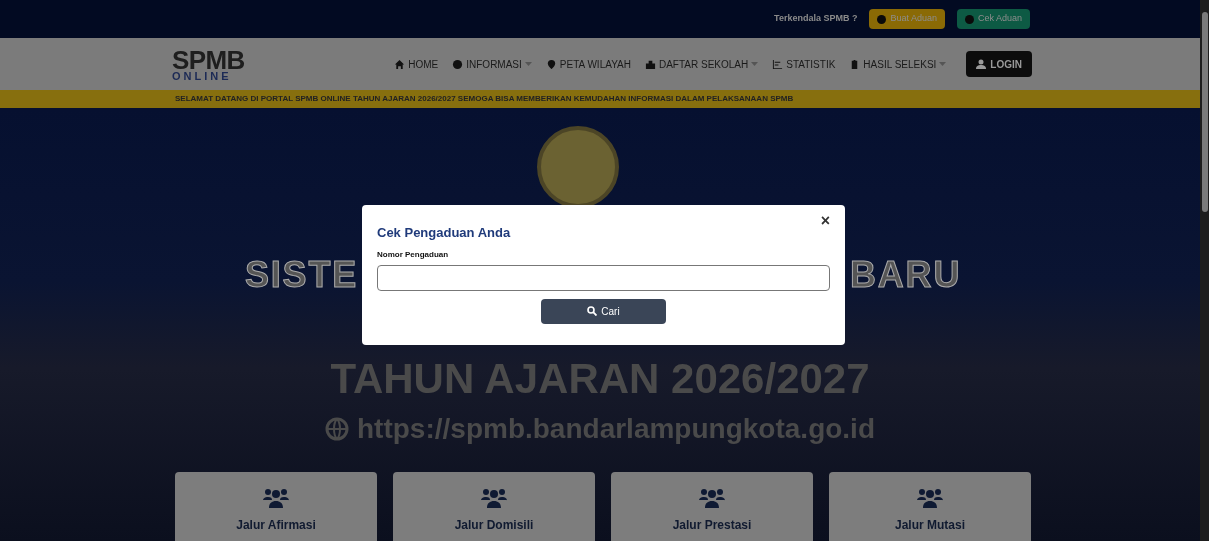 The width and height of the screenshot is (1209, 541). What do you see at coordinates (337, 429) in the screenshot?
I see `globe-icon` at bounding box center [337, 429].